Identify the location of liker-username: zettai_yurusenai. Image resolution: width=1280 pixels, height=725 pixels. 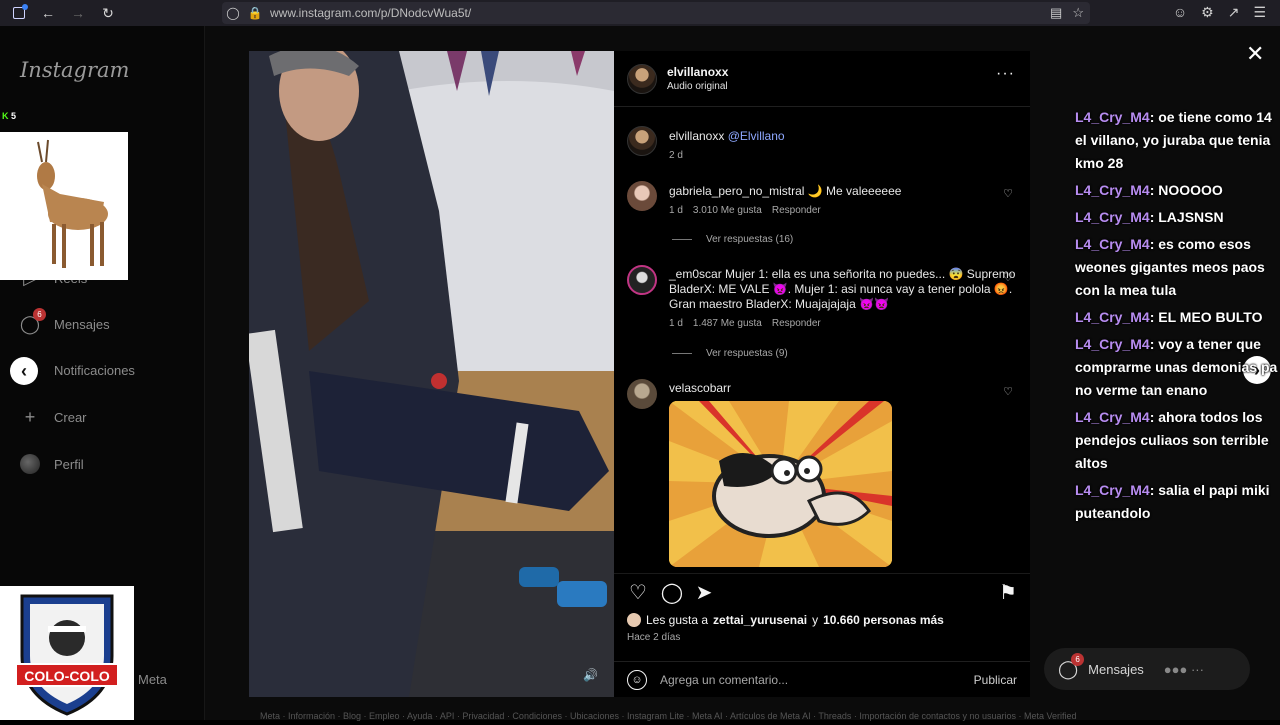
(760, 620).